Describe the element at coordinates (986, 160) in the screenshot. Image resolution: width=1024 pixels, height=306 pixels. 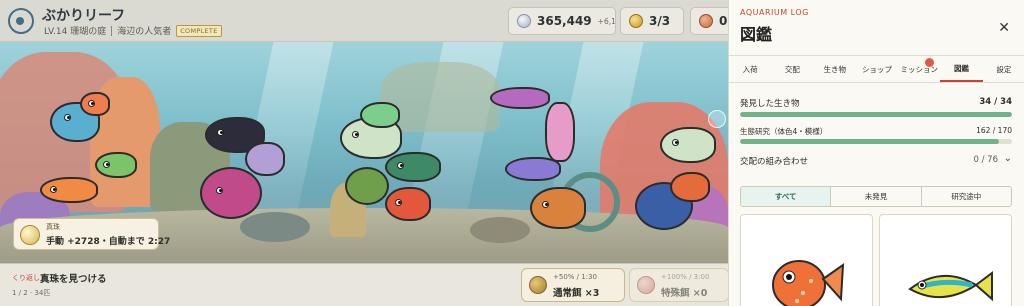
I see `combo-value: 0 / 76` at that location.